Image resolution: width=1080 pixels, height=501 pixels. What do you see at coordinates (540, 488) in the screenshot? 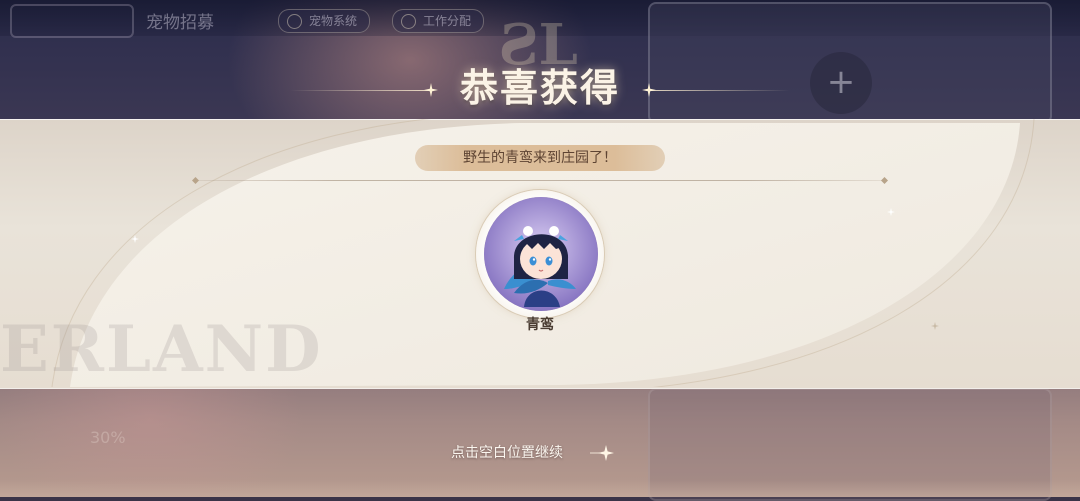
I see `bottom-glow` at bounding box center [540, 488].